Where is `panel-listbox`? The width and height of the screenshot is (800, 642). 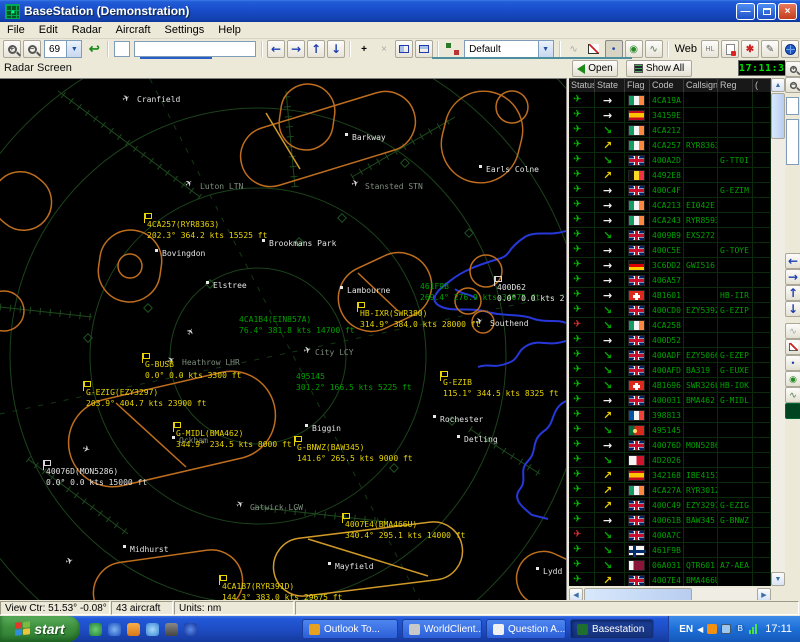
panel-listbox is located at coordinates (792, 142).